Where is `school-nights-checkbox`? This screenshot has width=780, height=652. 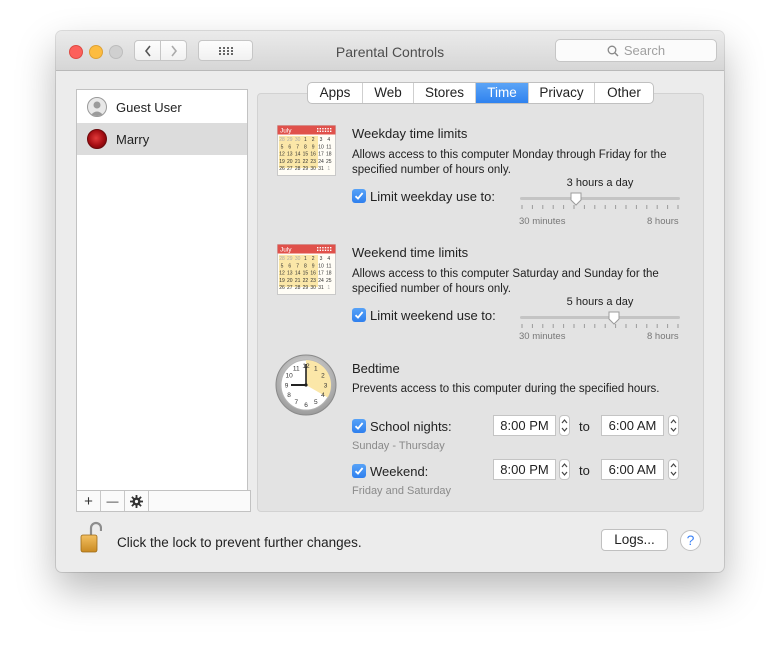 school-nights-checkbox is located at coordinates (359, 426).